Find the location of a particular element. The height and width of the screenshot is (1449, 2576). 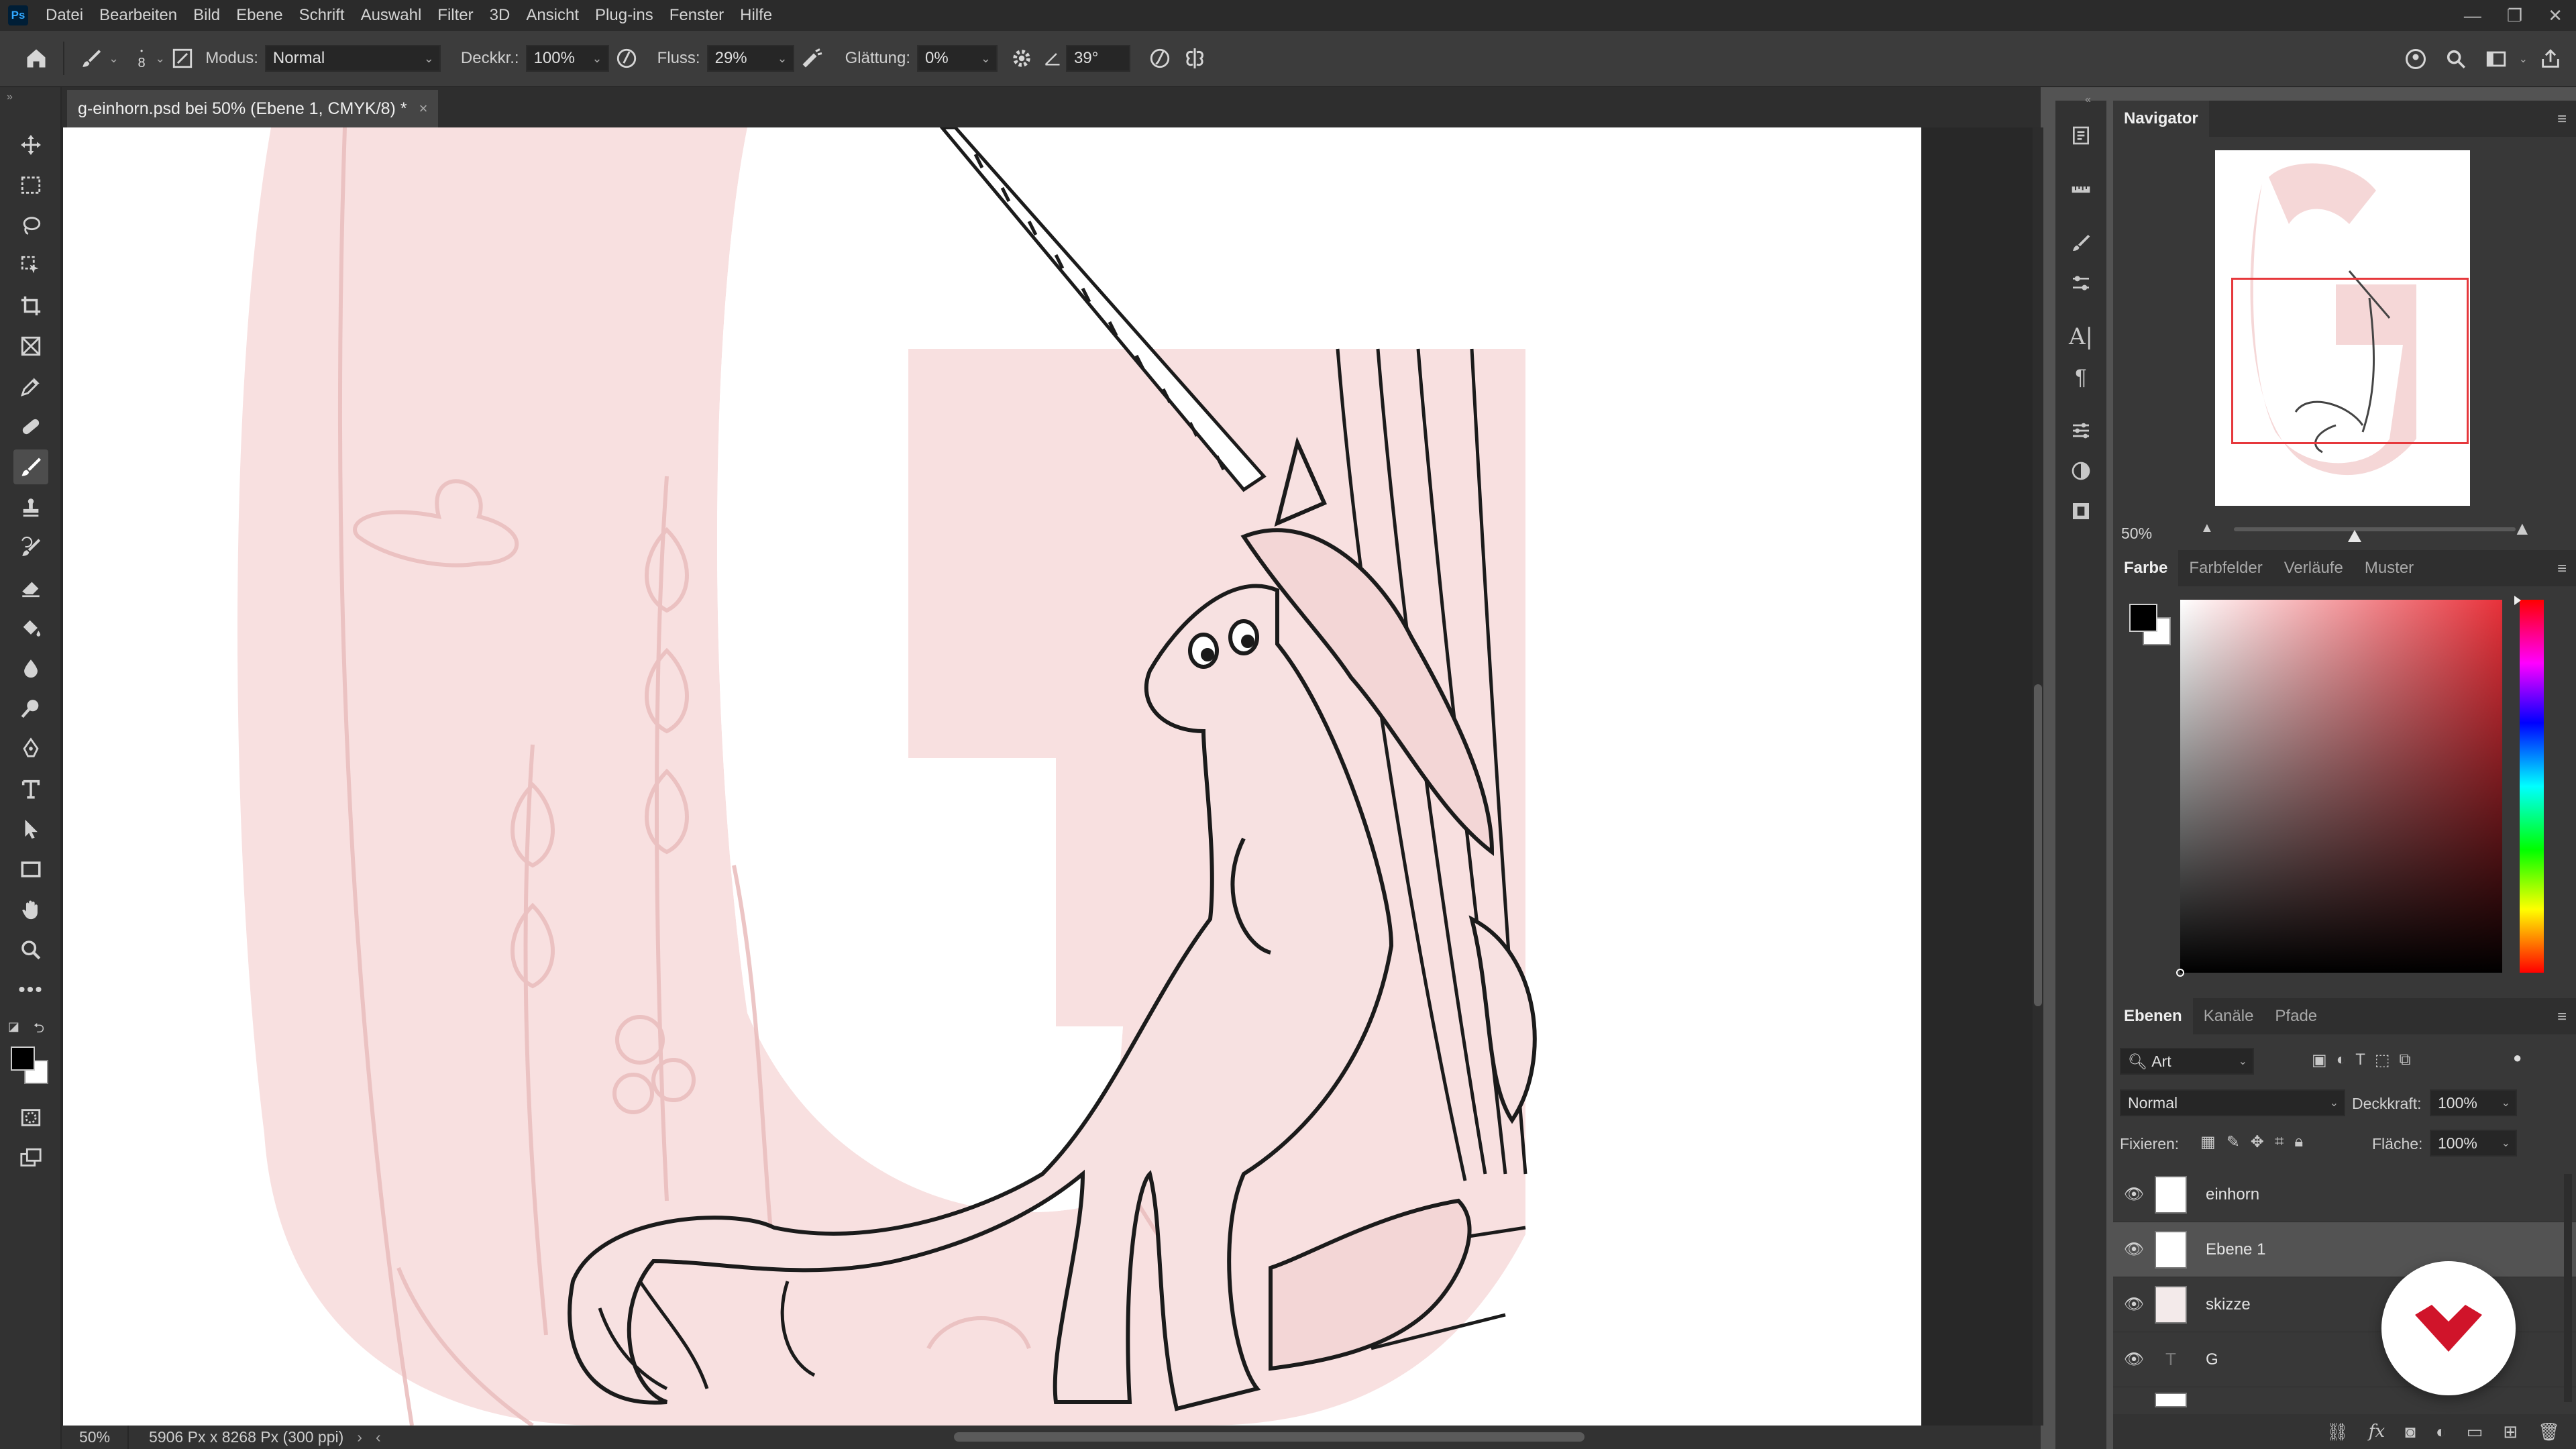

hue-slider is located at coordinates (2529, 784).